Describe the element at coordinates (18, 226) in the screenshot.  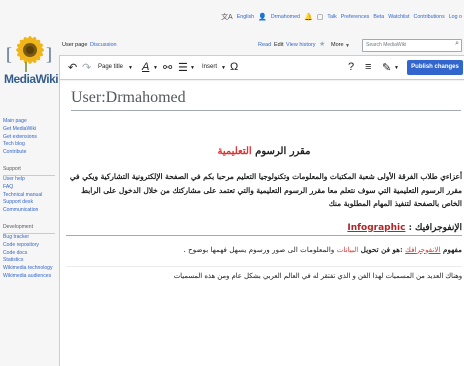
I see `sidebar-heading-development: Development` at that location.